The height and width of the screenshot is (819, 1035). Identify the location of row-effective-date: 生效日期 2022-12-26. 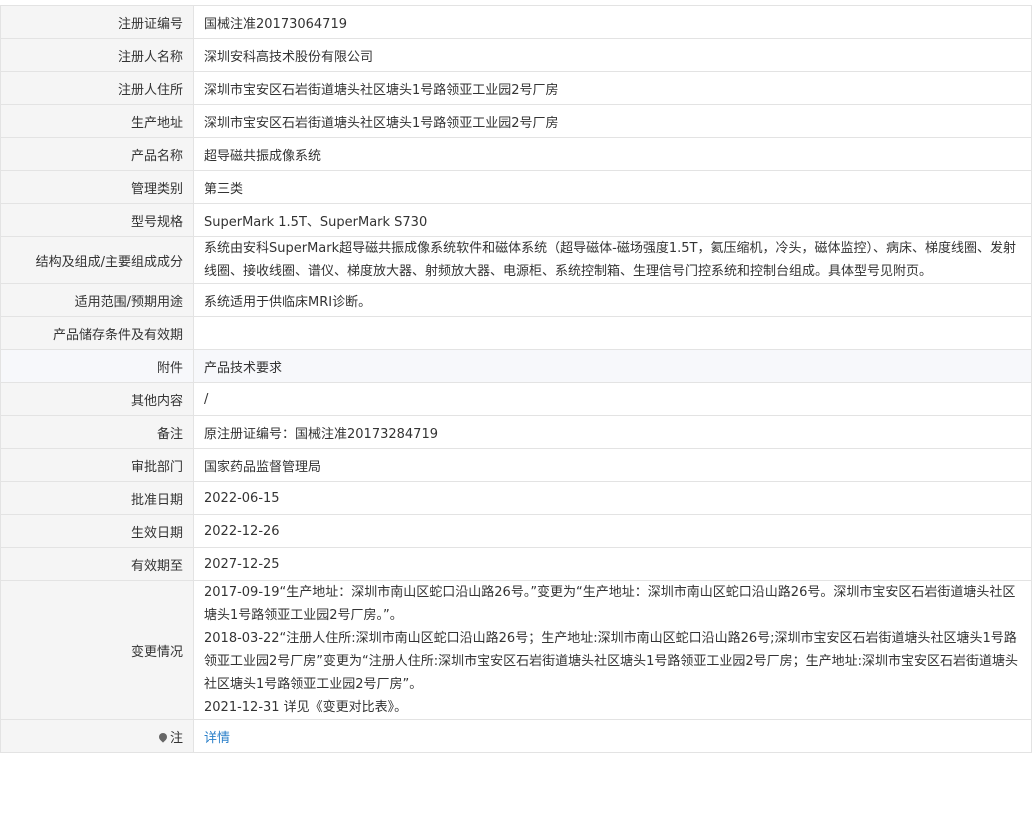
(516, 531).